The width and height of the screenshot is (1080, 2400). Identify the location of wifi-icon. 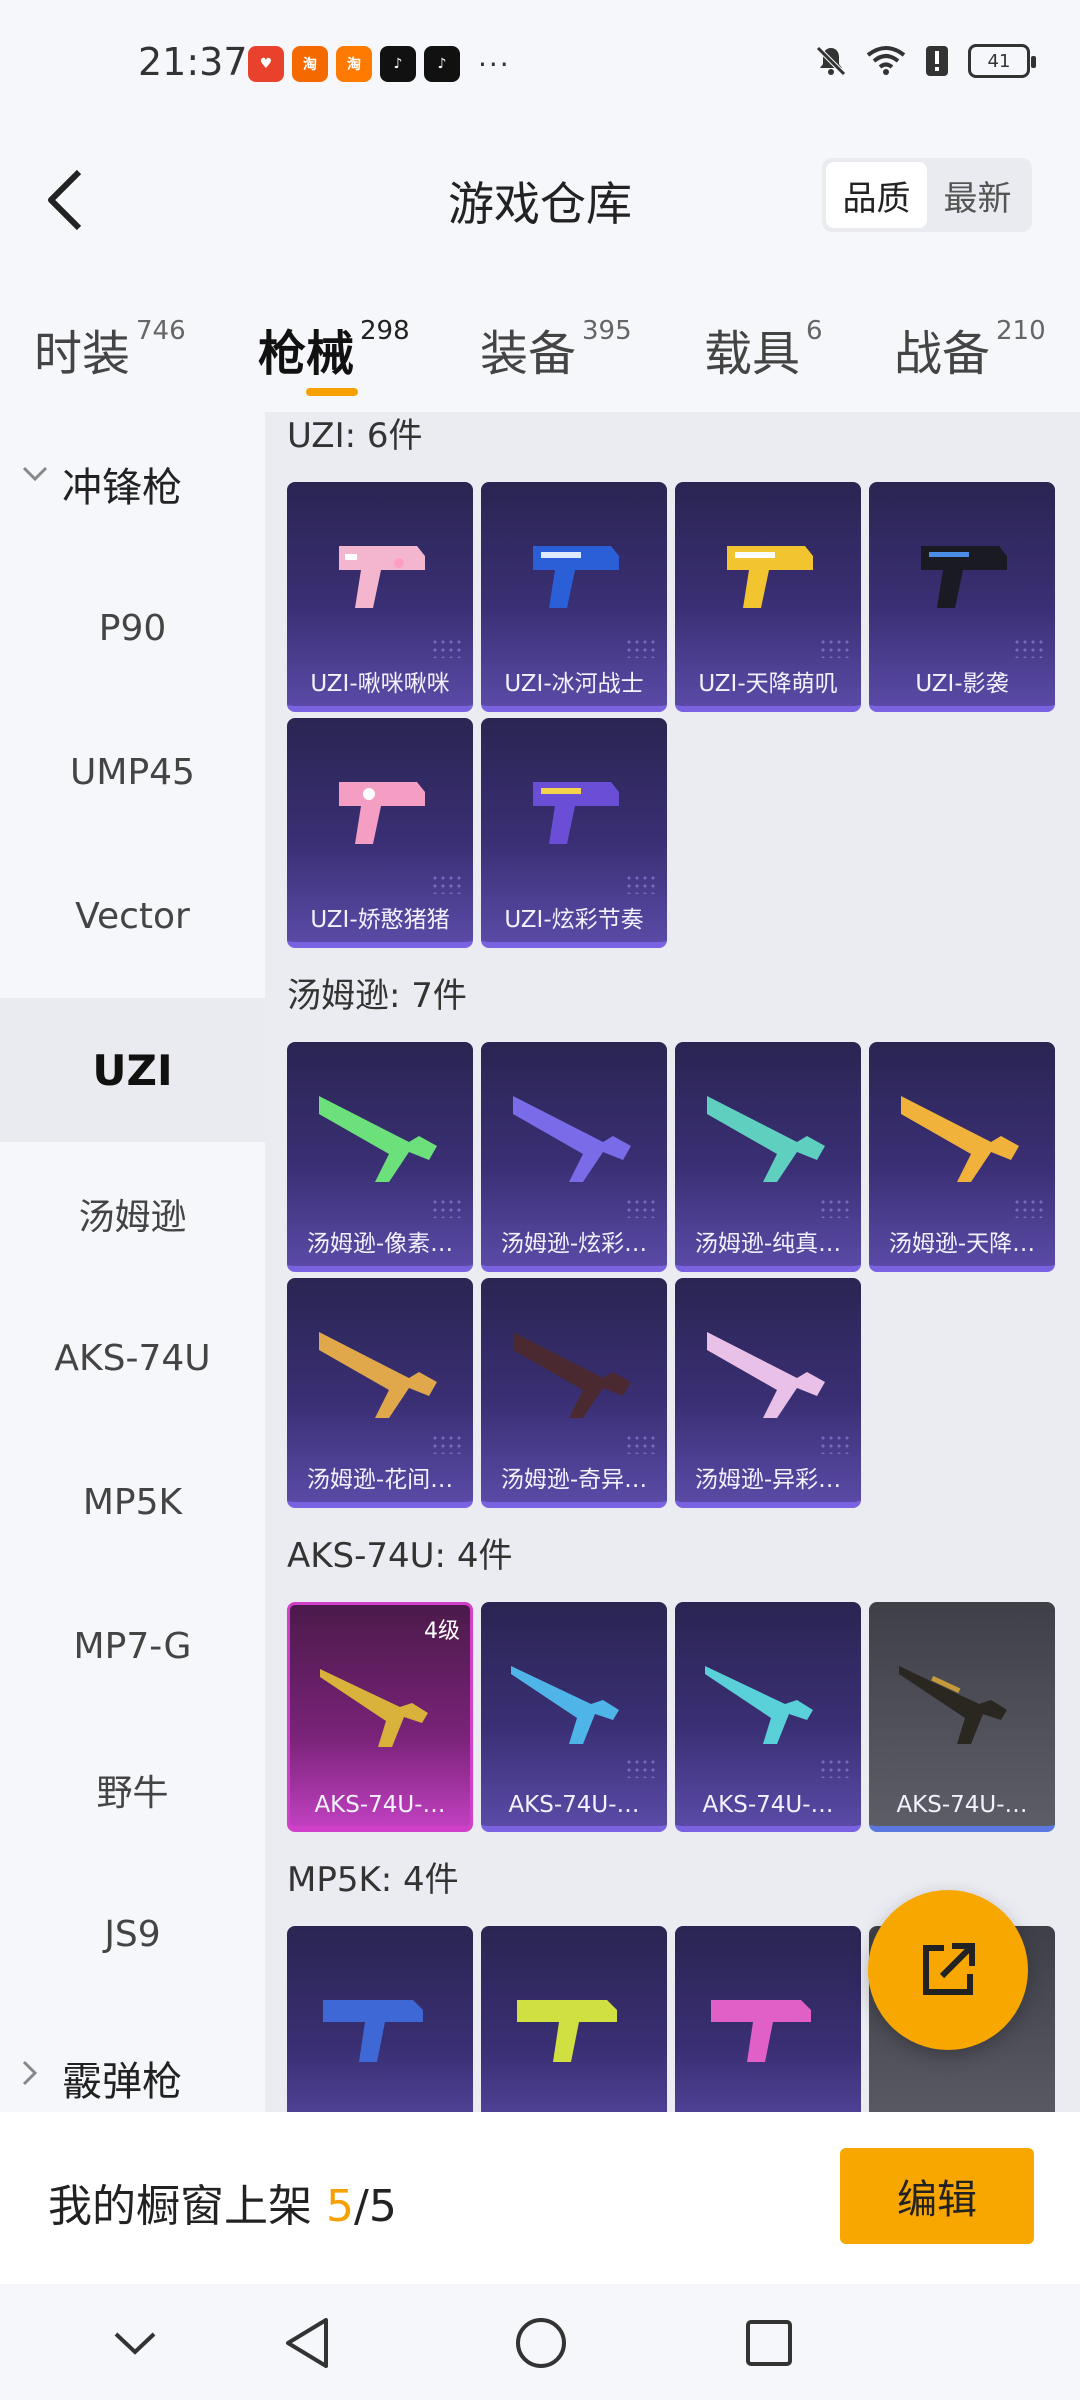
(886, 60).